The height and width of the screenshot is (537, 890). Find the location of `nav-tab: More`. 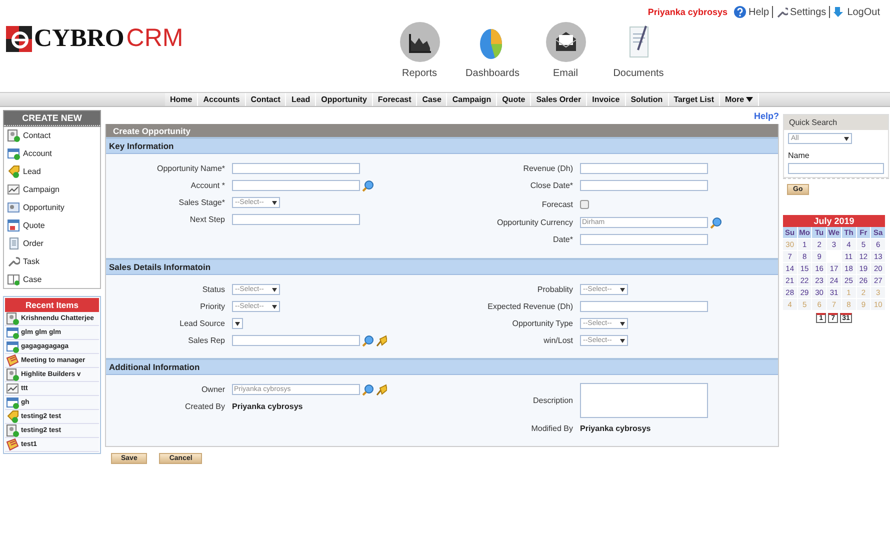

nav-tab: More is located at coordinates (740, 99).